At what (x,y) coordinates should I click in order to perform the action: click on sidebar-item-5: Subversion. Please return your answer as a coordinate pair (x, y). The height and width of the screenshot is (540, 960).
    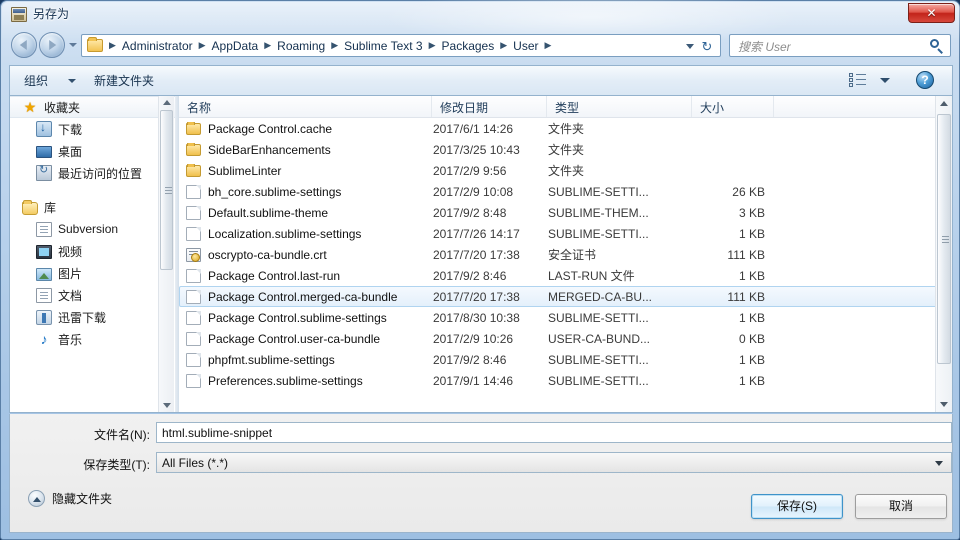
    Looking at the image, I should click on (92, 229).